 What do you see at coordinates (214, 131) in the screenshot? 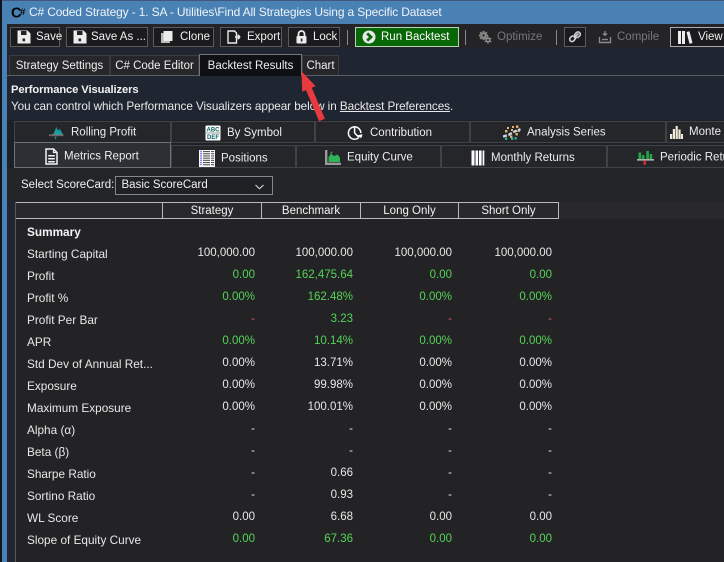
I see `svg-text: ABC` at bounding box center [214, 131].